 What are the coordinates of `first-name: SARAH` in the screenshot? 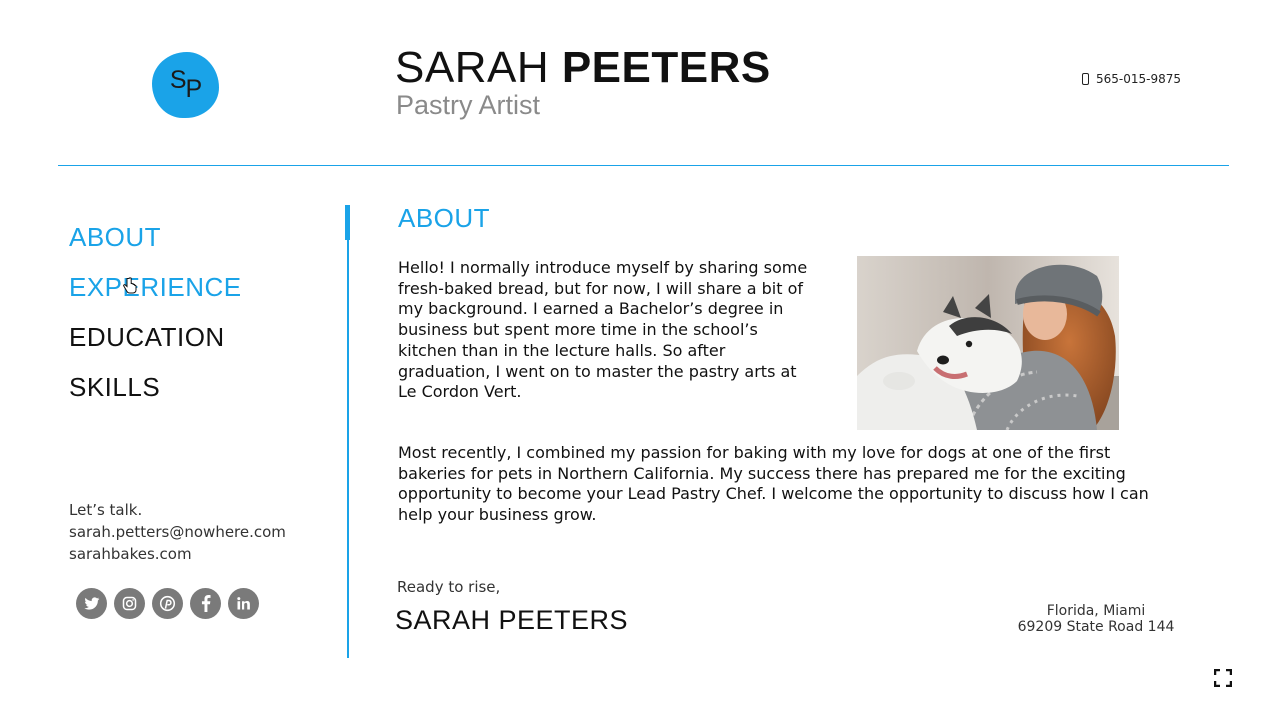 It's located at (472, 67).